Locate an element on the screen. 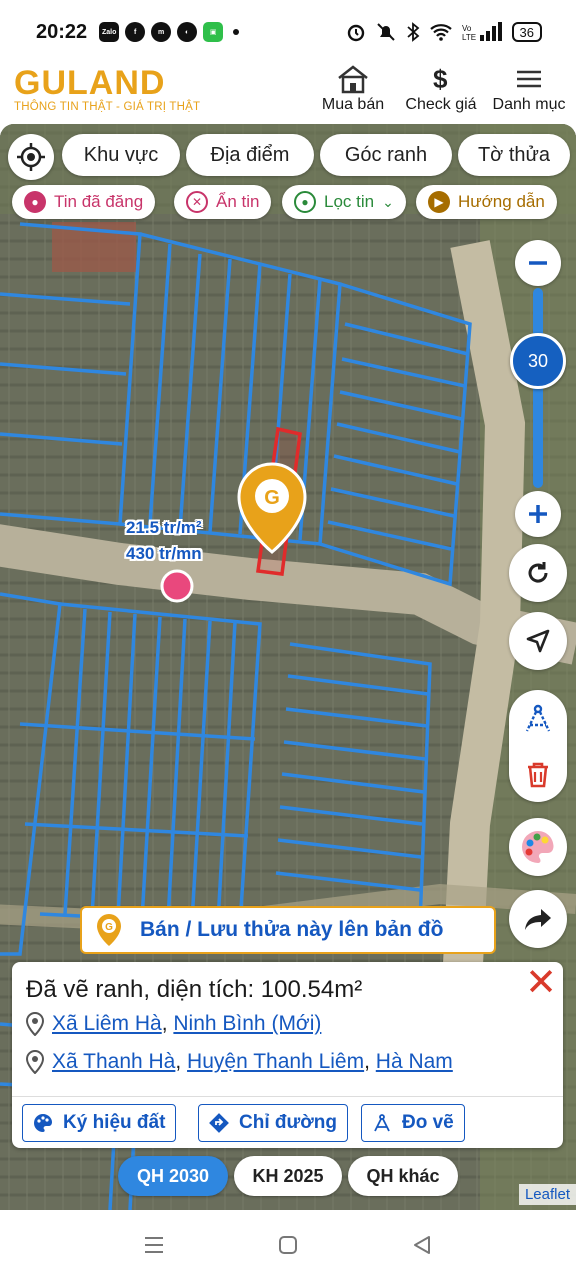 Image resolution: width=576 pixels, height=1280 pixels. filter-listings-pill: ● Lọc tin ⌄ is located at coordinates (344, 202).